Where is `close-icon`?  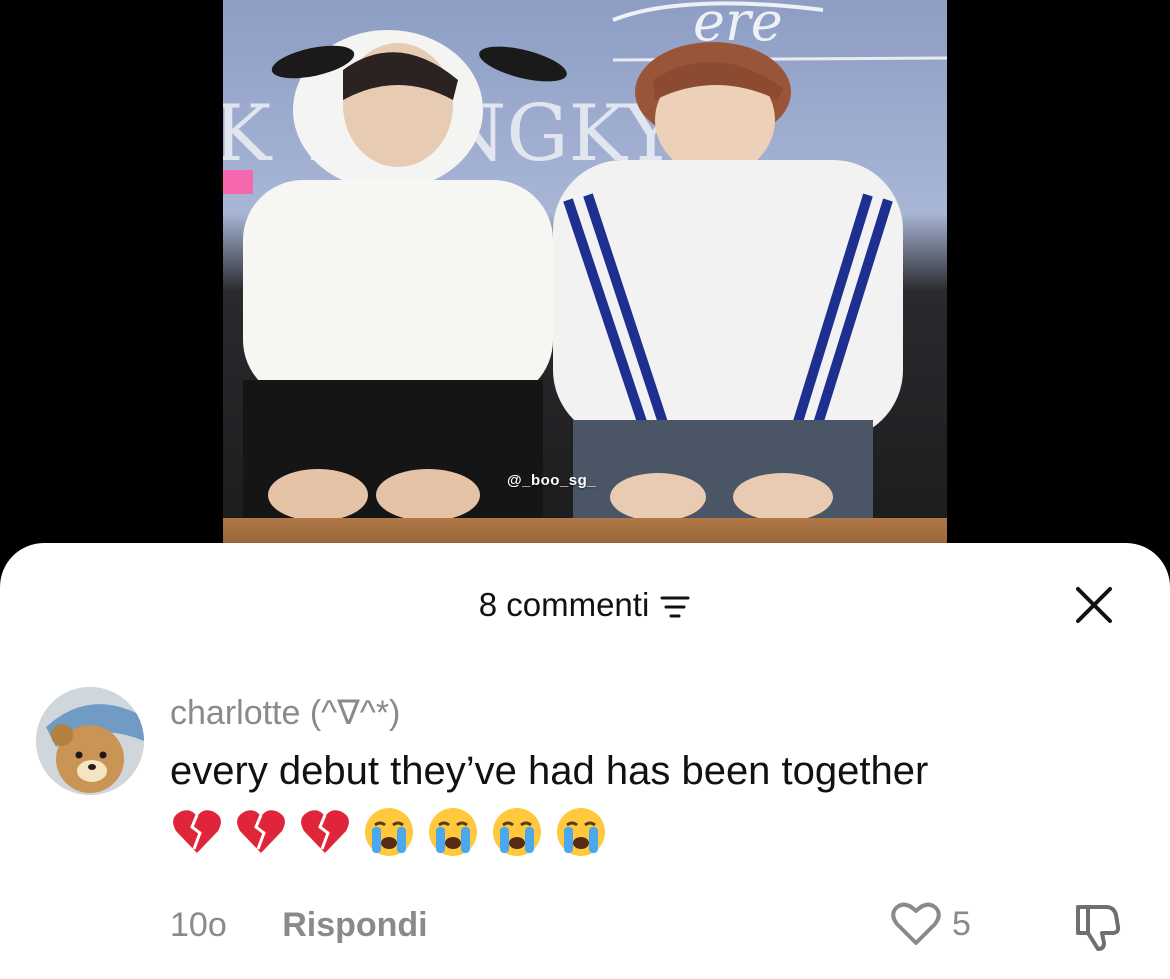 close-icon is located at coordinates (1094, 605).